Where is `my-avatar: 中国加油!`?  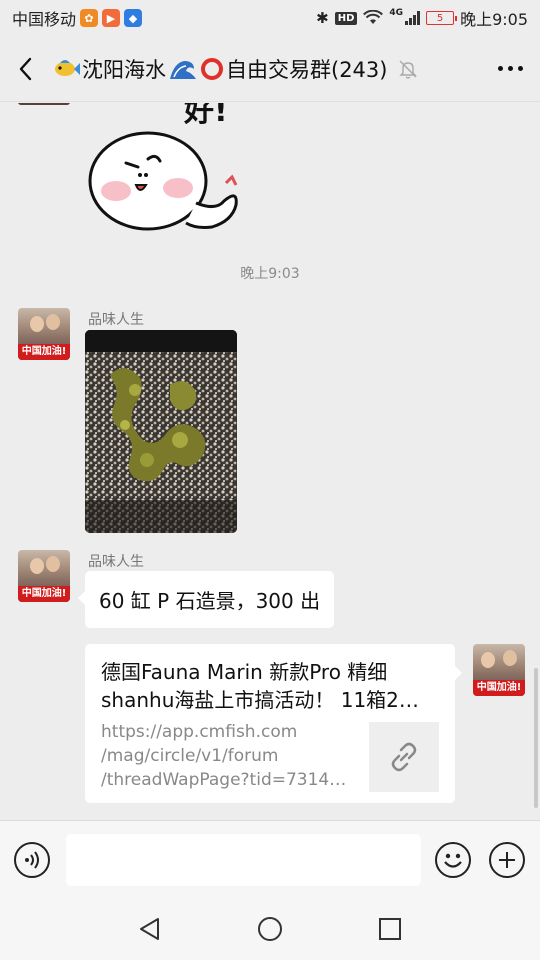 my-avatar: 中国加油! is located at coordinates (499, 670).